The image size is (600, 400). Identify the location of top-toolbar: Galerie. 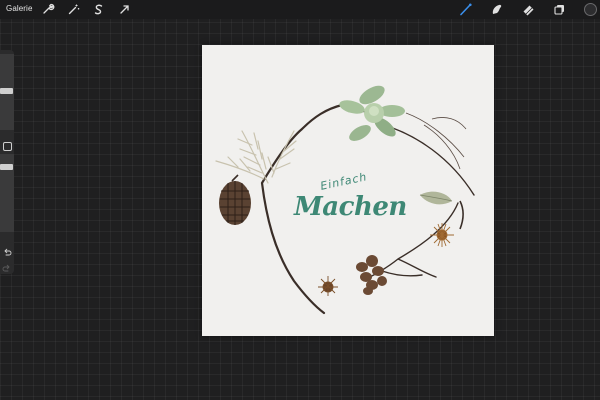
(300, 9).